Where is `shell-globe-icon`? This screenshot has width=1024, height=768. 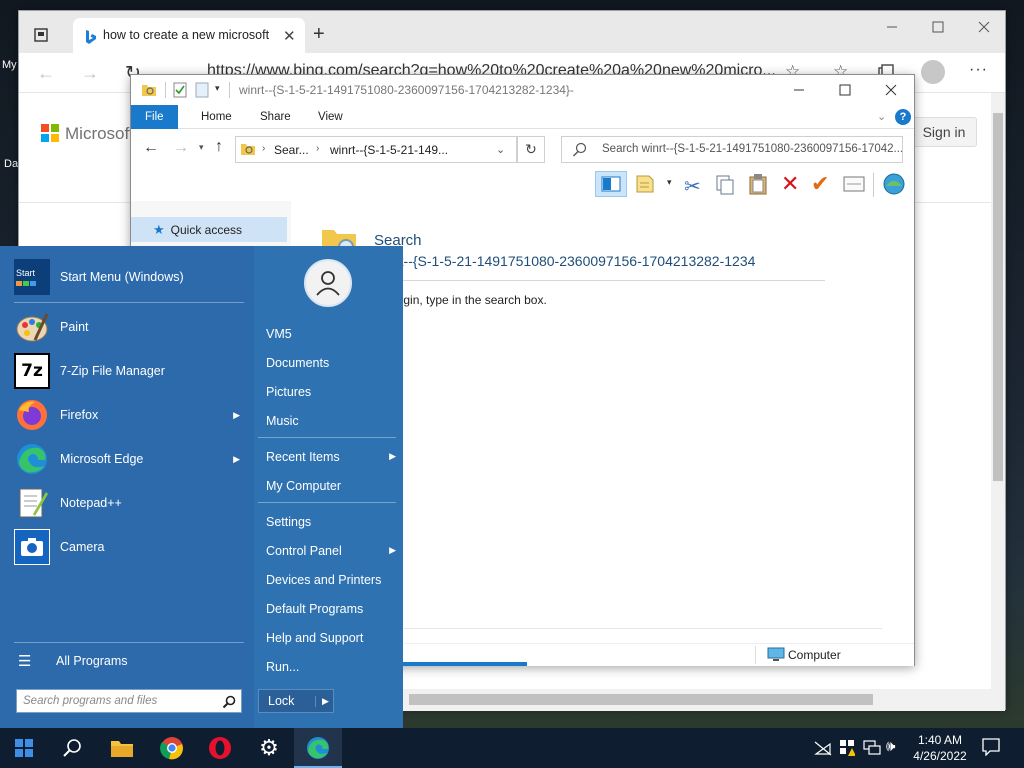
shell-globe-icon is located at coordinates (894, 184).